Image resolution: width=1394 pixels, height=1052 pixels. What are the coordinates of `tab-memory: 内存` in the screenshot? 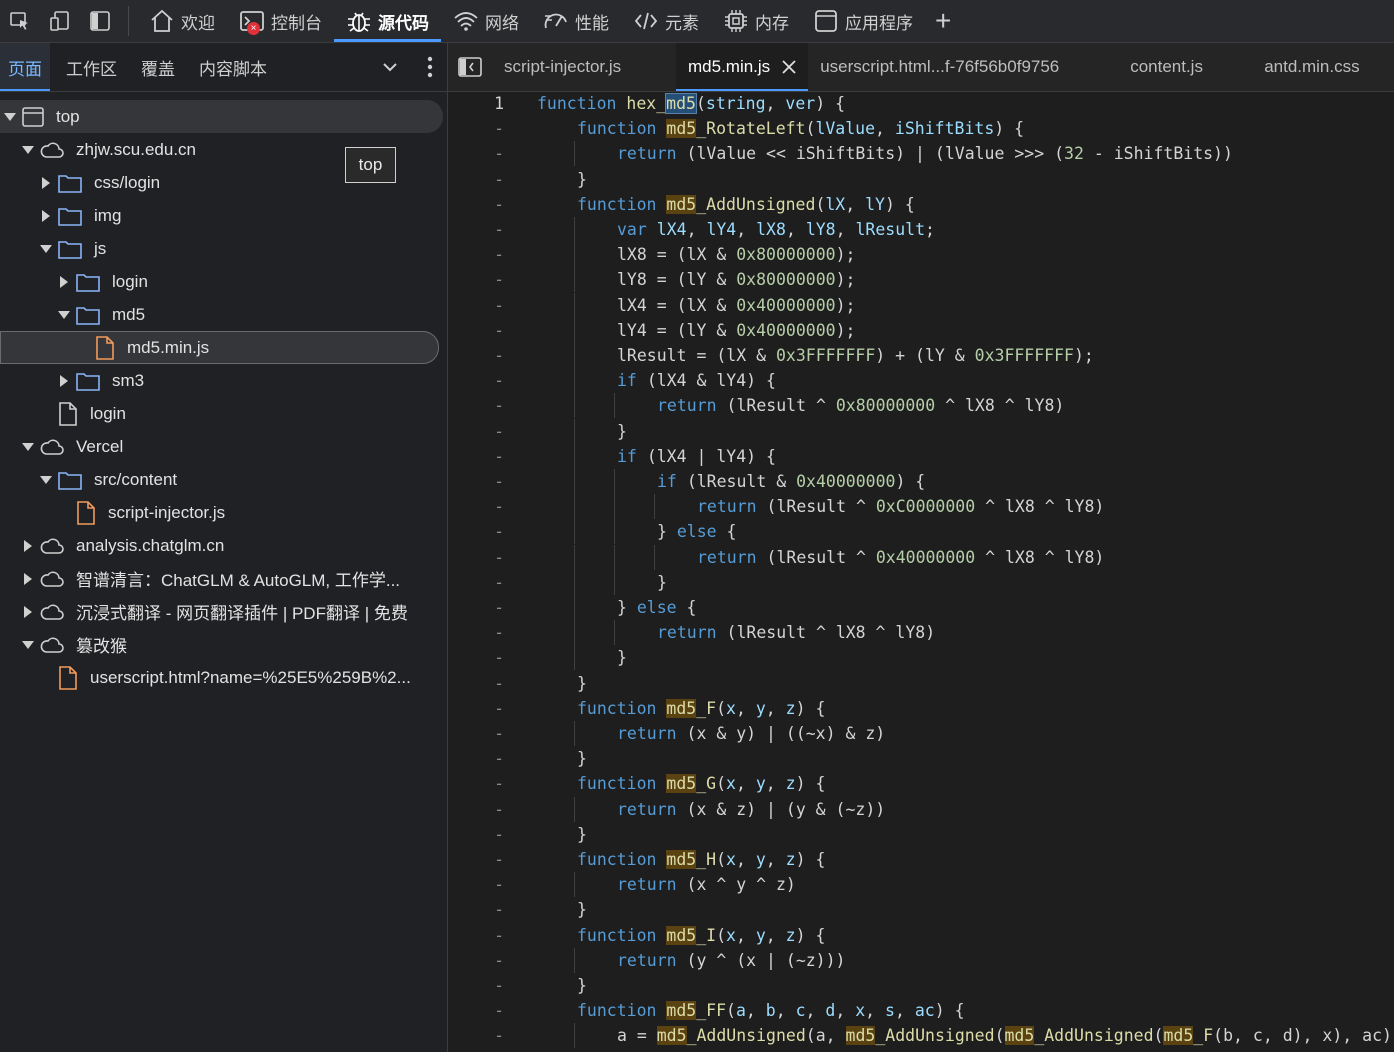 It's located at (756, 21).